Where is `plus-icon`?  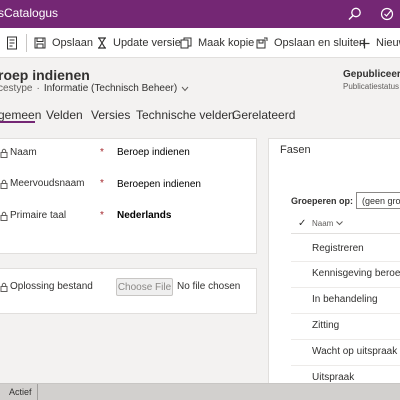 plus-icon is located at coordinates (364, 43).